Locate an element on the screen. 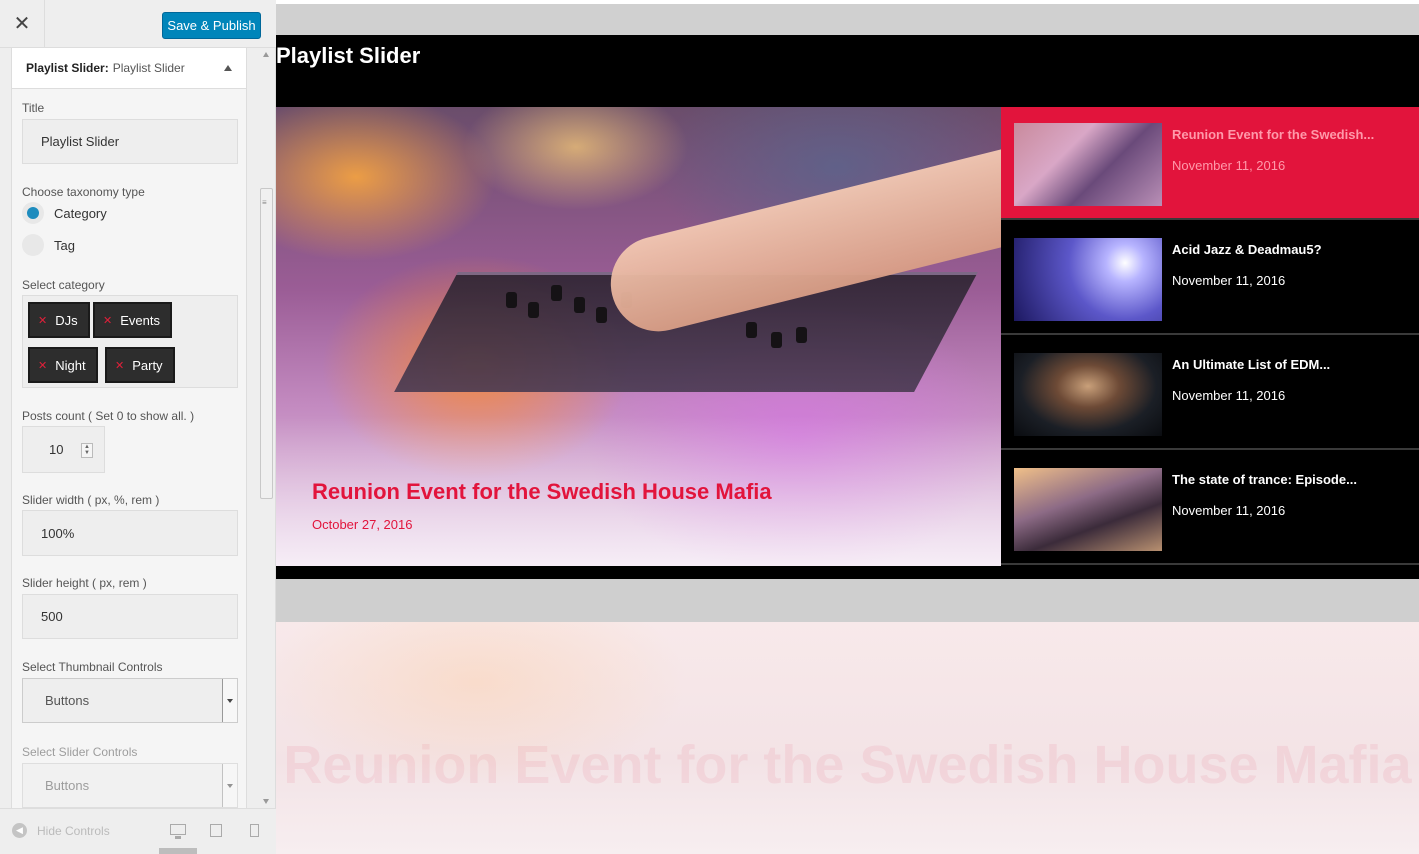  title-label: Title is located at coordinates (33, 108).